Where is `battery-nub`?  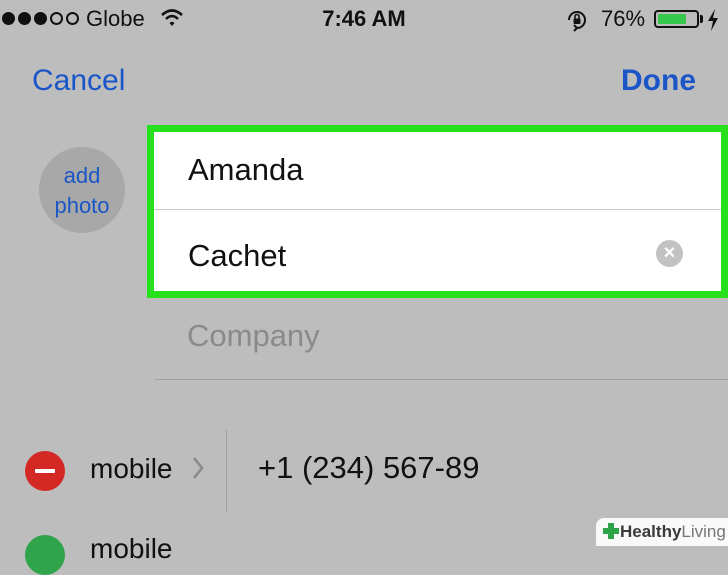
battery-nub is located at coordinates (701, 19).